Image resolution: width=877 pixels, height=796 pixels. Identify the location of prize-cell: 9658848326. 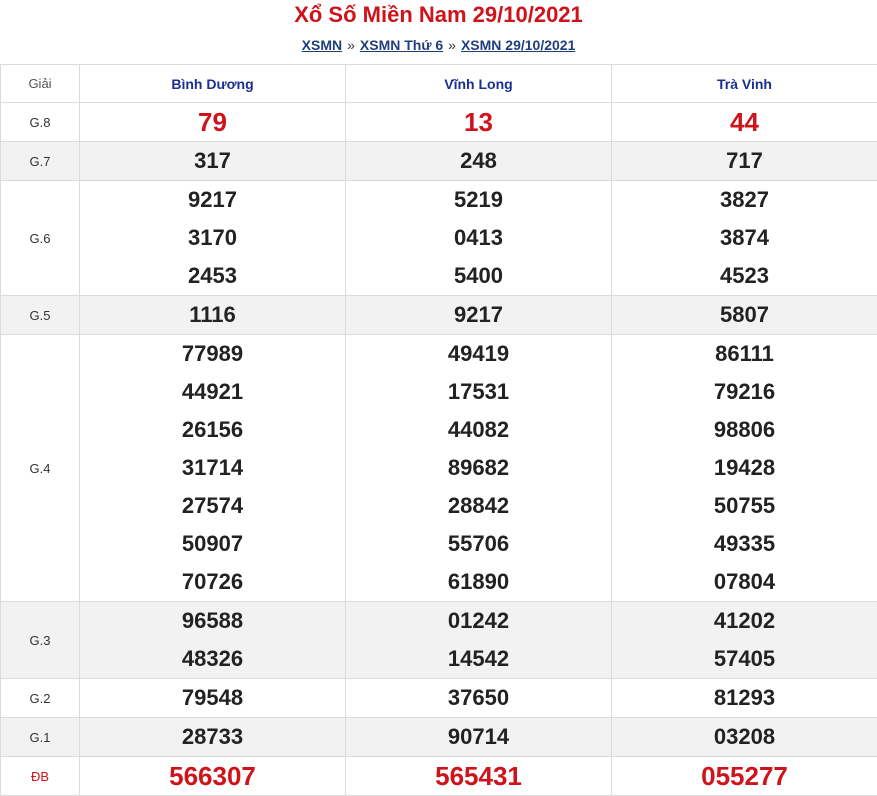
(213, 640).